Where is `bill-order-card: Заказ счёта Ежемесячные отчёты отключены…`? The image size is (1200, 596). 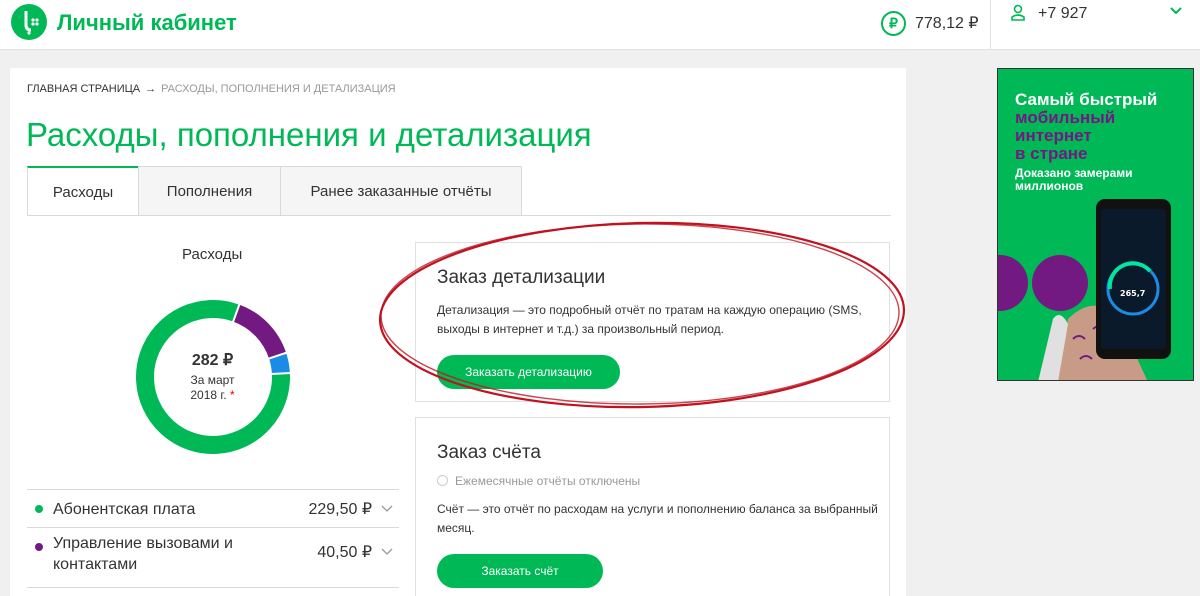
bill-order-card: Заказ счёта Ежемесячные отчёты отключены… is located at coordinates (652, 506).